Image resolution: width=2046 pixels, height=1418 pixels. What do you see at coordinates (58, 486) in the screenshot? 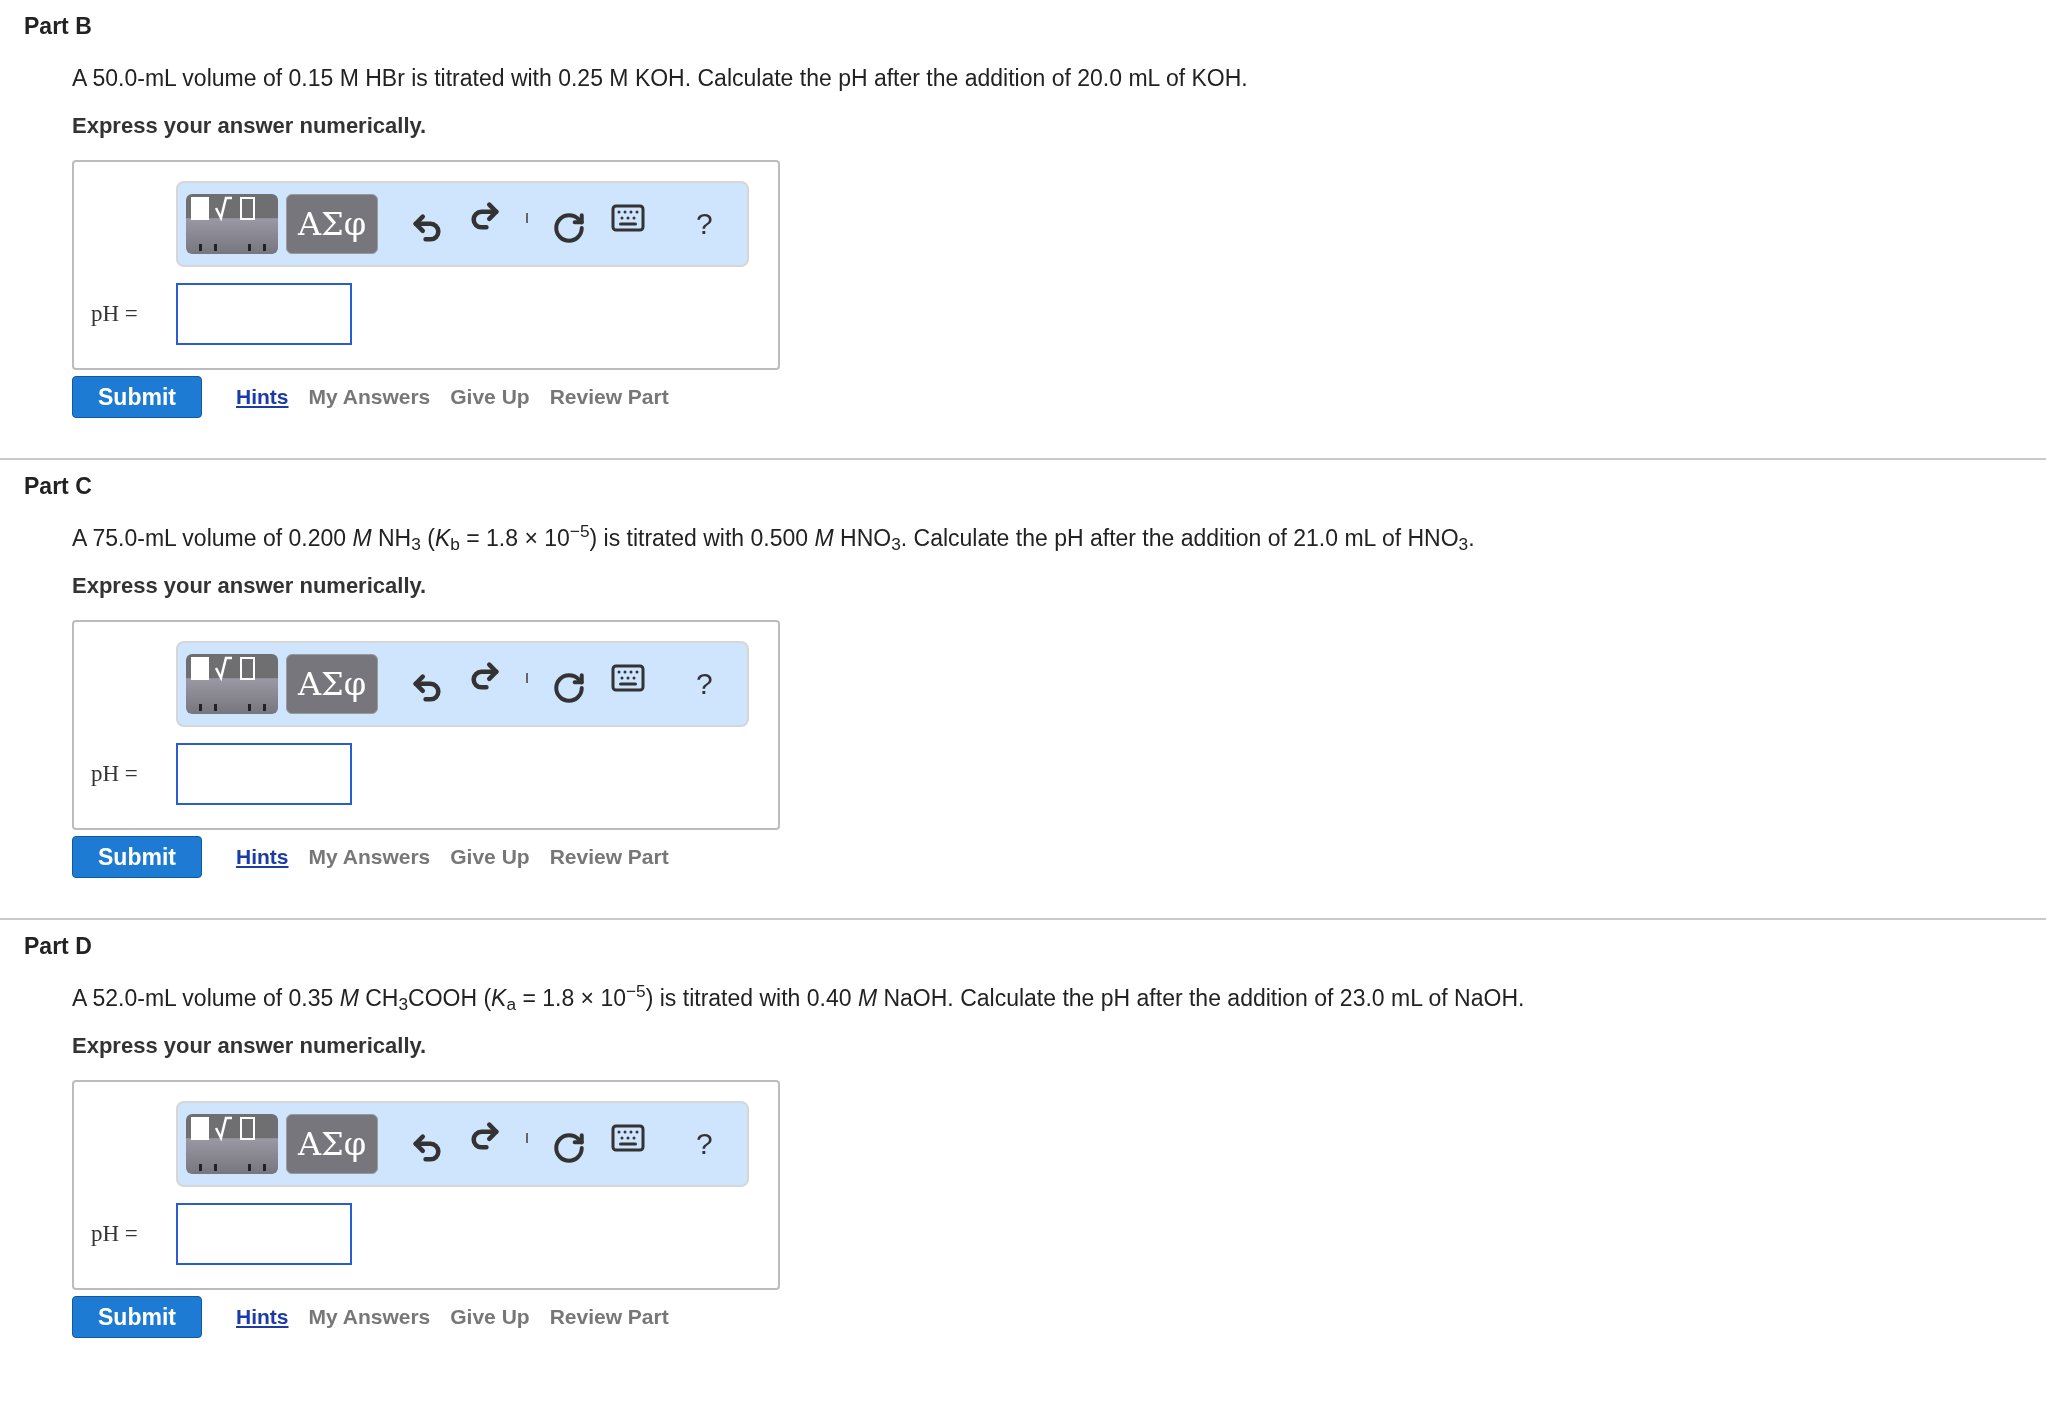
I see `part-title: Part C` at bounding box center [58, 486].